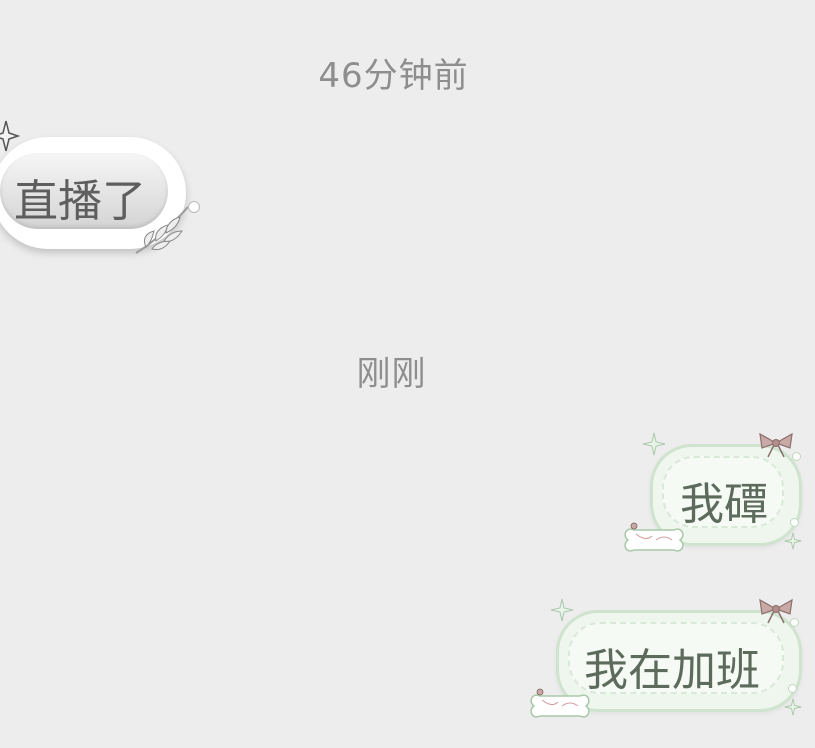  Describe the element at coordinates (163, 231) in the screenshot. I see `leaf-icon` at that location.